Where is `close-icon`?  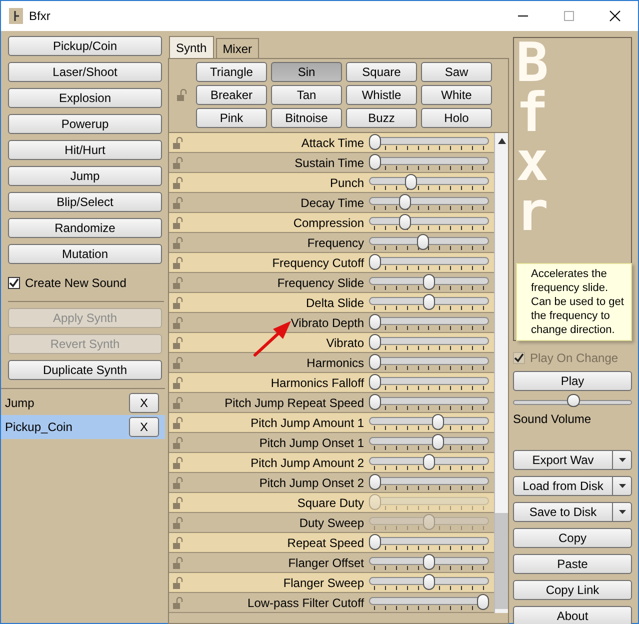 close-icon is located at coordinates (615, 16).